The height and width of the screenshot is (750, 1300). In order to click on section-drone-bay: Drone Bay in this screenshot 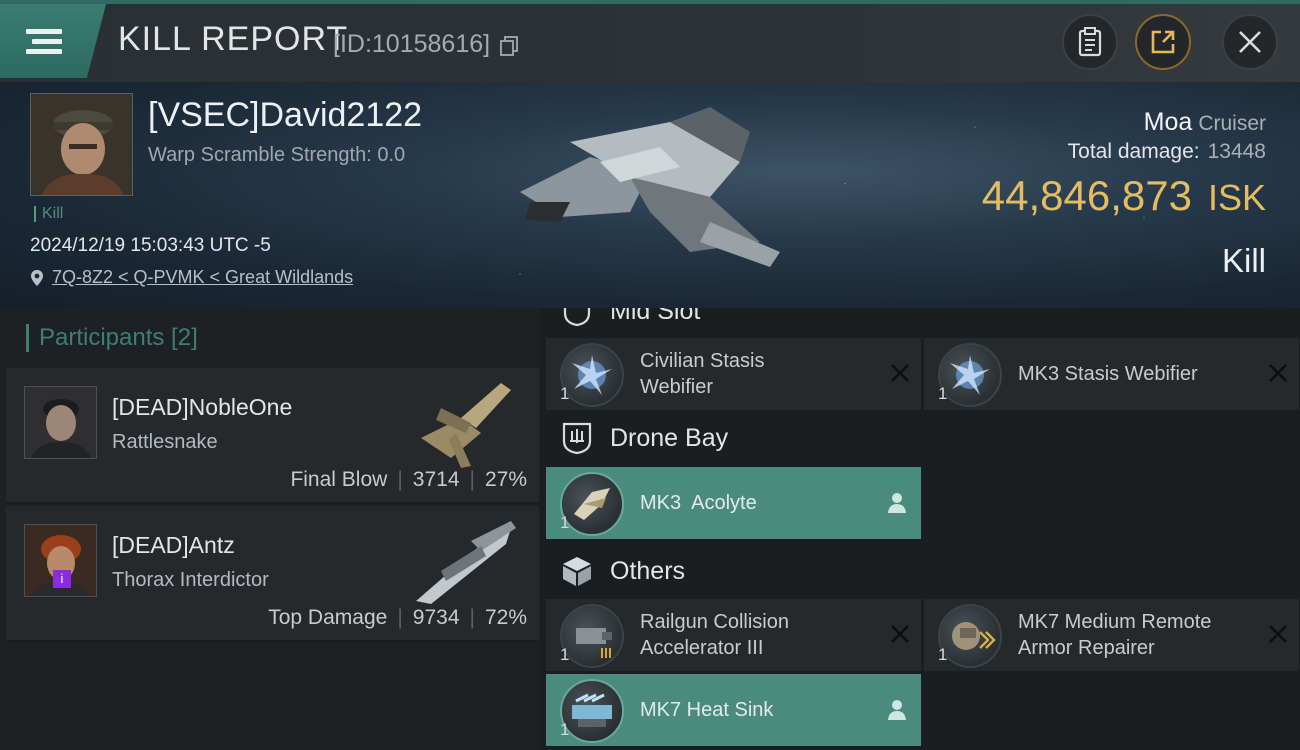, I will do `click(644, 438)`.